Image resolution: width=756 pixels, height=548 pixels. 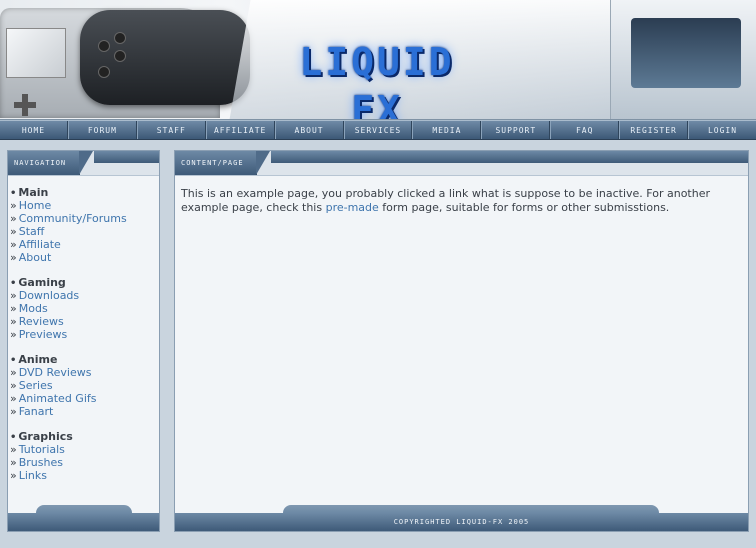 I want to click on content-footer: COPYRIGHTED LIQUID-FX 2005, so click(x=461, y=522).